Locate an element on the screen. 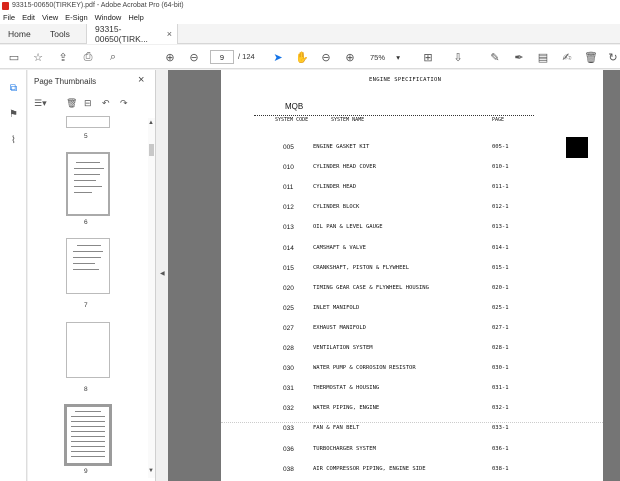 This screenshot has width=620, height=481. row-page: 027-1 is located at coordinates (500, 327).